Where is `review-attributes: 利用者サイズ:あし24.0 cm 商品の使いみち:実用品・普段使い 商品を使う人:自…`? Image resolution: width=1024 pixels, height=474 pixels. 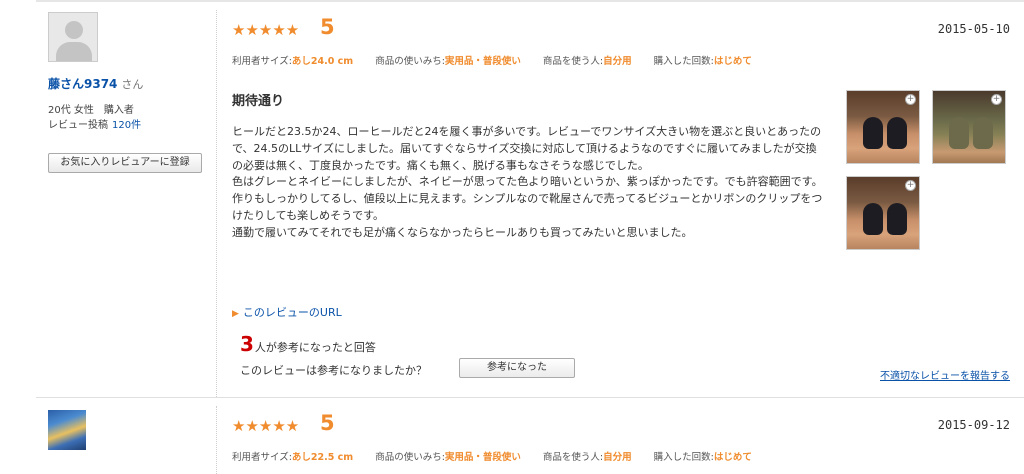
review-attributes: 利用者サイズ:あし24.0 cm 商品の使いみち:実用品・普段使い 商品を使う人:自… is located at coordinates (492, 60).